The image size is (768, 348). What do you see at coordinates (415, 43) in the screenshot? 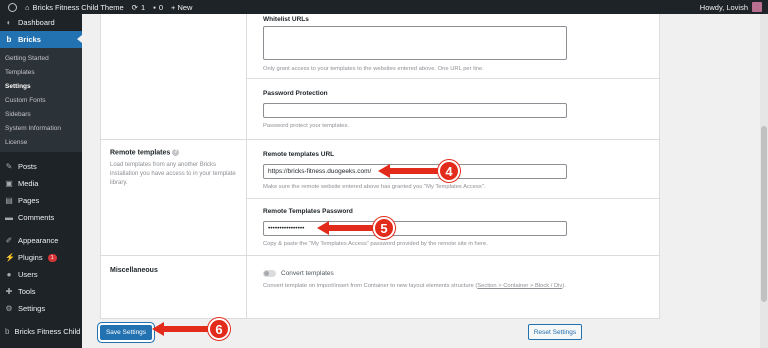
I see `whitelist-textarea` at bounding box center [415, 43].